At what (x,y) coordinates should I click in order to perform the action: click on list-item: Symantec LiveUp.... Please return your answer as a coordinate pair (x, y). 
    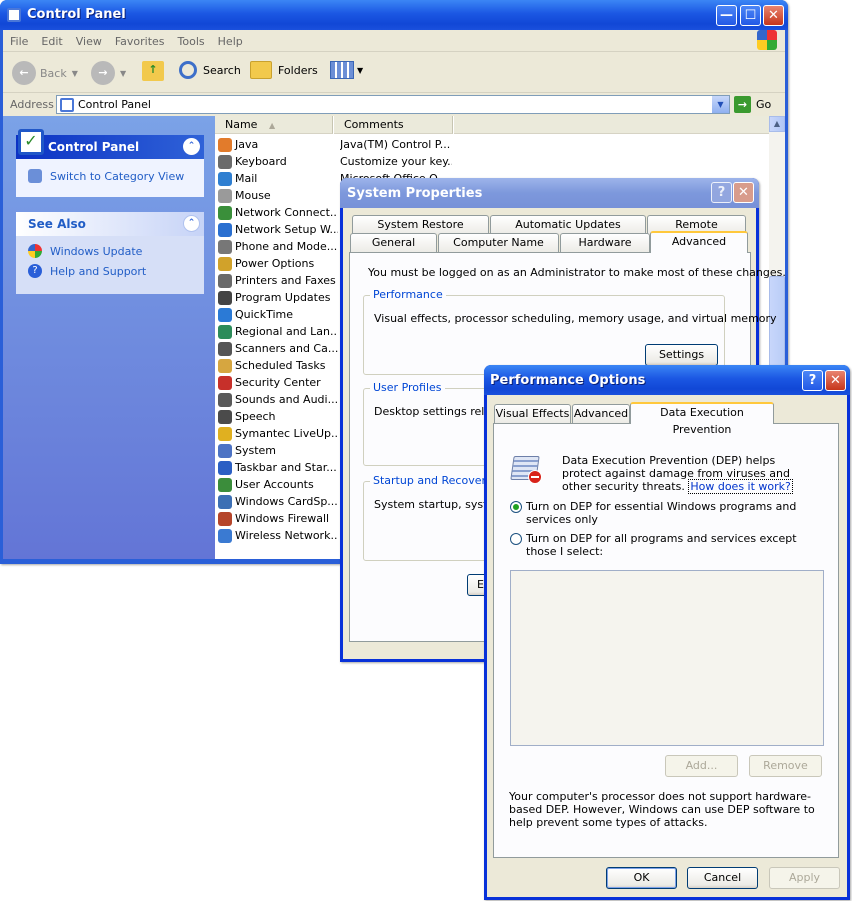
    Looking at the image, I should click on (278, 433).